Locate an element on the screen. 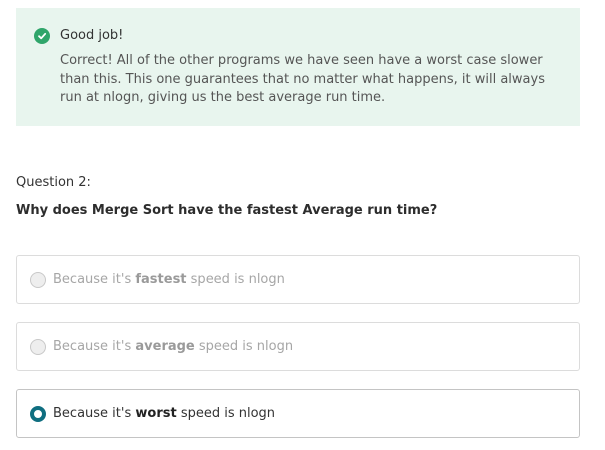  answer-option-label: Because it's average speed is nlogn is located at coordinates (173, 347).